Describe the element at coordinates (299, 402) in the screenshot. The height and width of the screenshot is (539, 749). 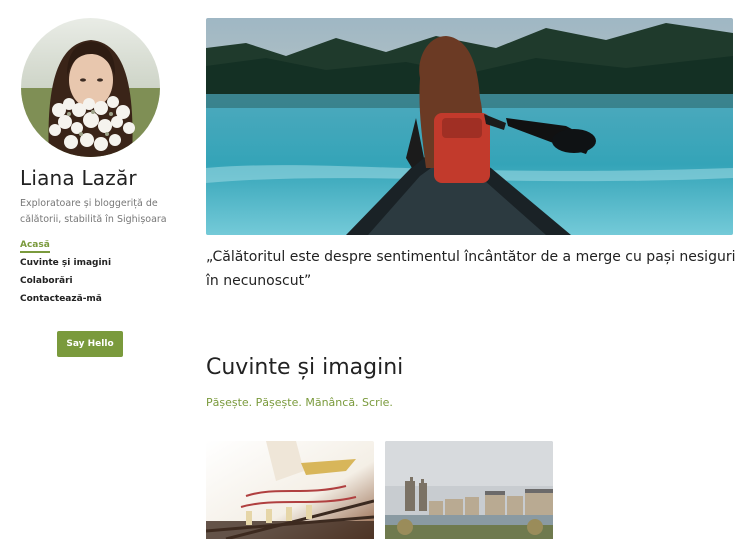
I see `section-subtitle: Pășește. Pășește. Mănâncă. Scrie.` at that location.